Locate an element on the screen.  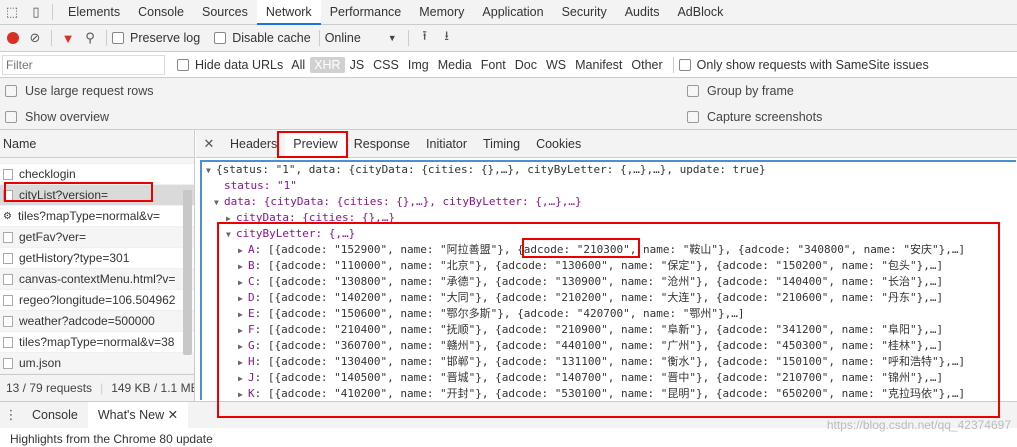
request-row-citylist: cityList?version= is located at coordinates (97, 195).